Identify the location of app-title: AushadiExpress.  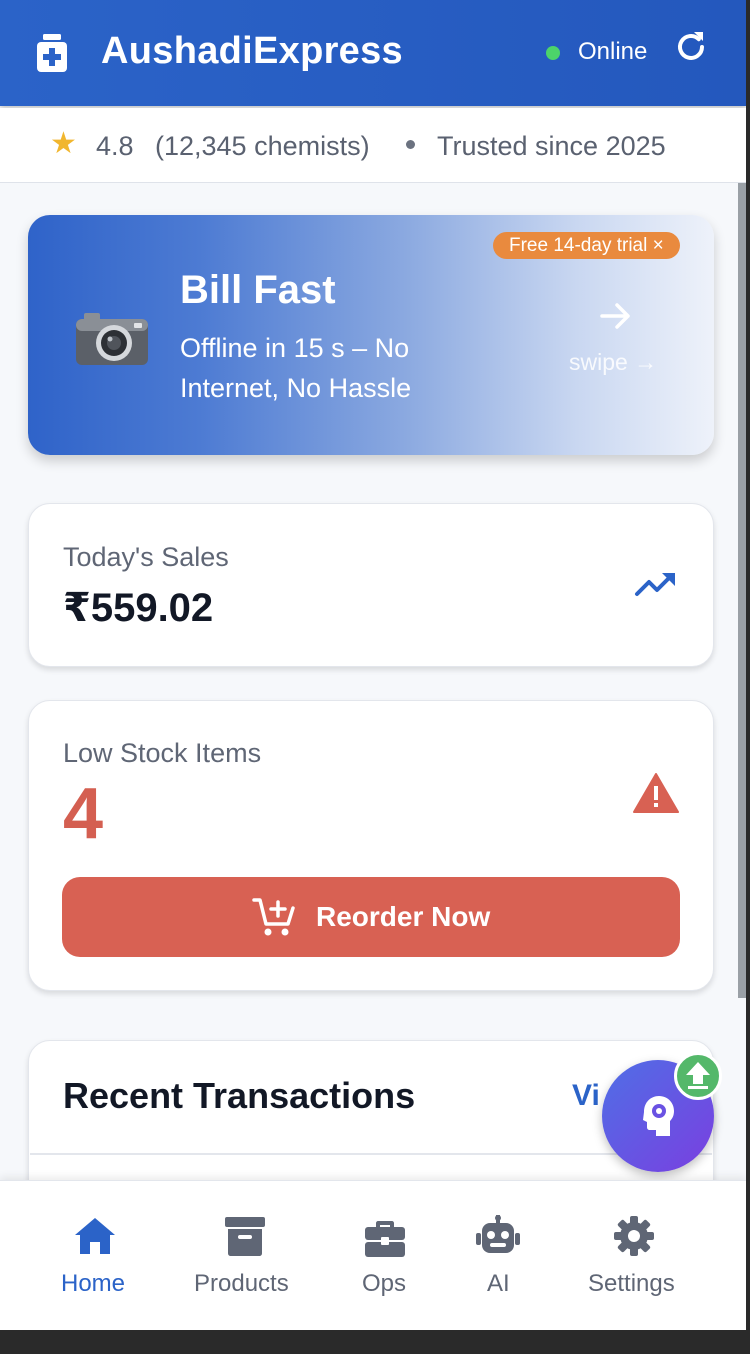
(252, 51).